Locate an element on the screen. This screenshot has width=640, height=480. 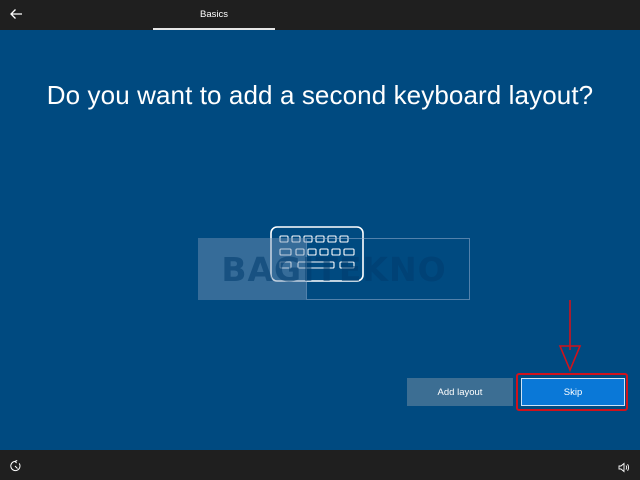
tab-basics: Basics is located at coordinates (214, 15).